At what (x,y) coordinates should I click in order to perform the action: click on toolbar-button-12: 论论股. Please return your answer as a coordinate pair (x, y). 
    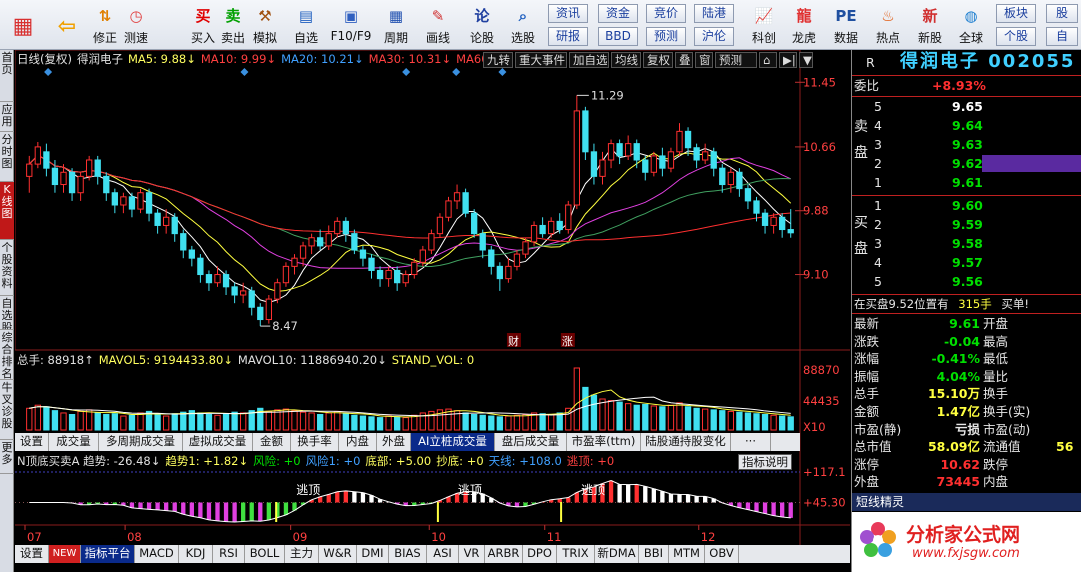
    Looking at the image, I should click on (482, 25).